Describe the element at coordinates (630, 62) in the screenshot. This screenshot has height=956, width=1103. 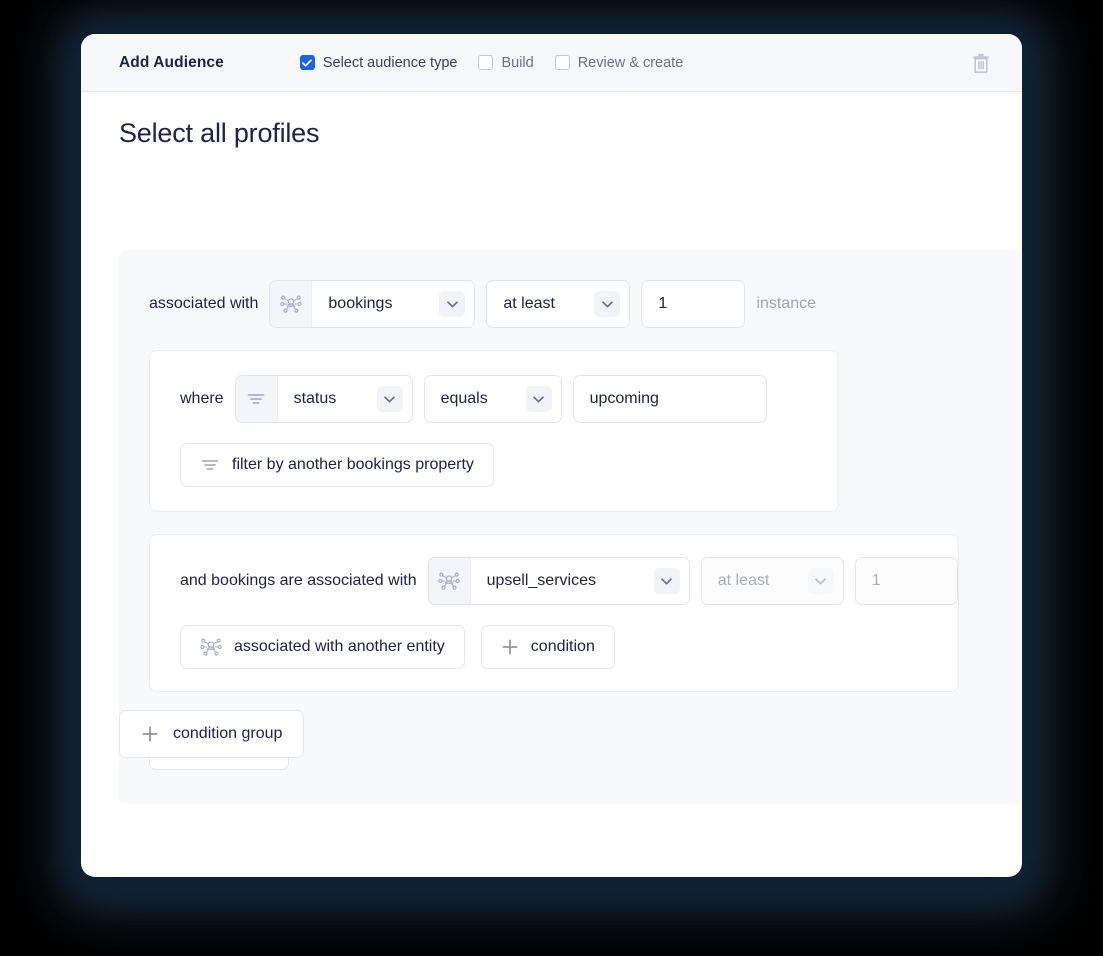
I see `step-label-review-and-create: Review & create` at that location.